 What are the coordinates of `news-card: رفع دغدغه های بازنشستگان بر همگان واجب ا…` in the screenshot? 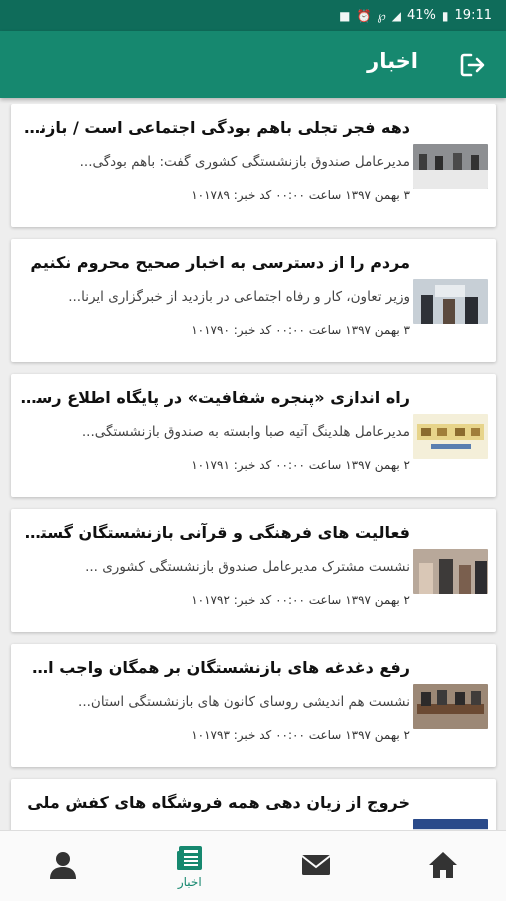 It's located at (253, 705).